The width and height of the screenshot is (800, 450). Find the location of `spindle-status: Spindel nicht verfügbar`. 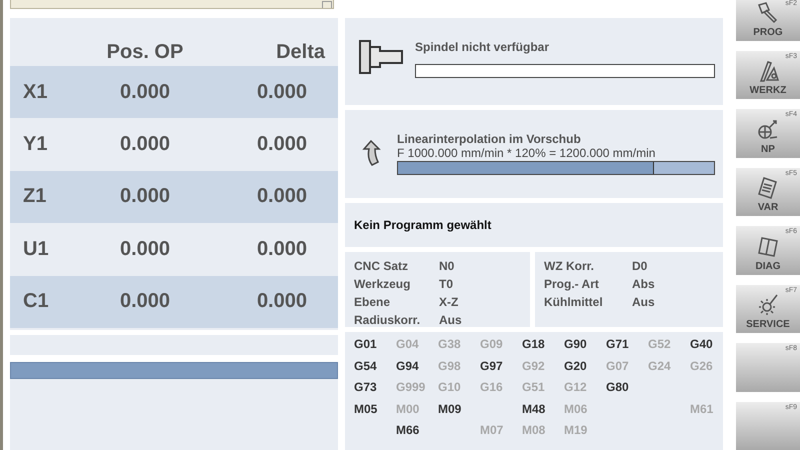

spindle-status: Spindel nicht verfügbar is located at coordinates (482, 47).